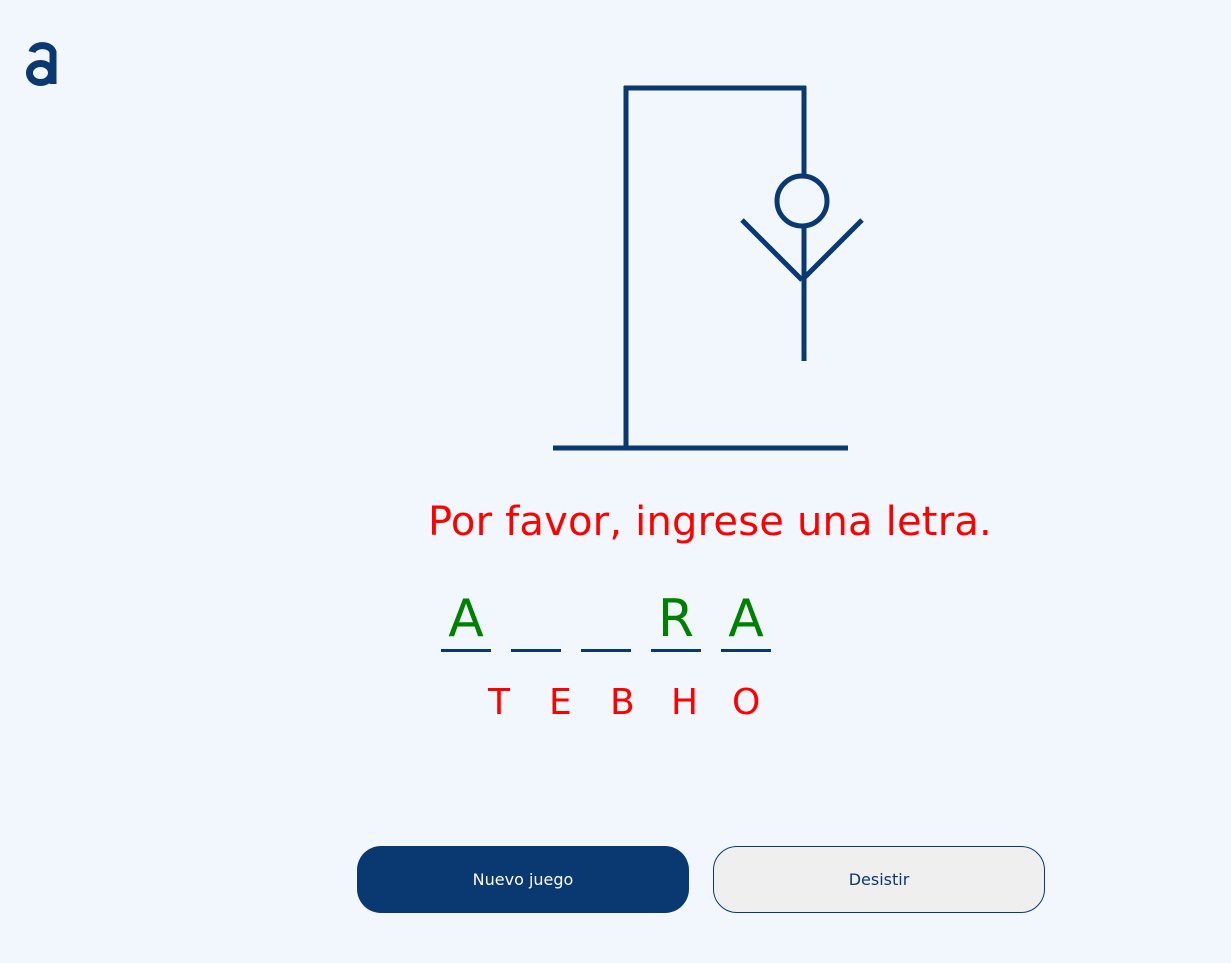 This screenshot has height=963, width=1231. I want to click on word-slot: R, so click(676, 620).